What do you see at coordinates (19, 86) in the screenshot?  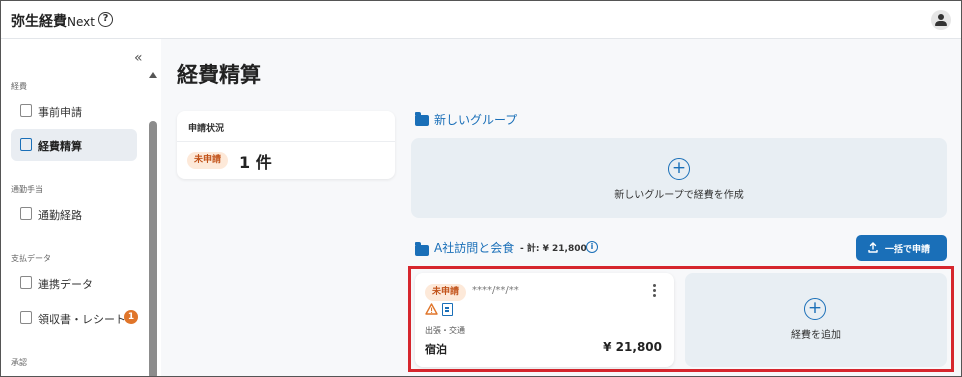 I see `nav-section-expenses: 経費` at bounding box center [19, 86].